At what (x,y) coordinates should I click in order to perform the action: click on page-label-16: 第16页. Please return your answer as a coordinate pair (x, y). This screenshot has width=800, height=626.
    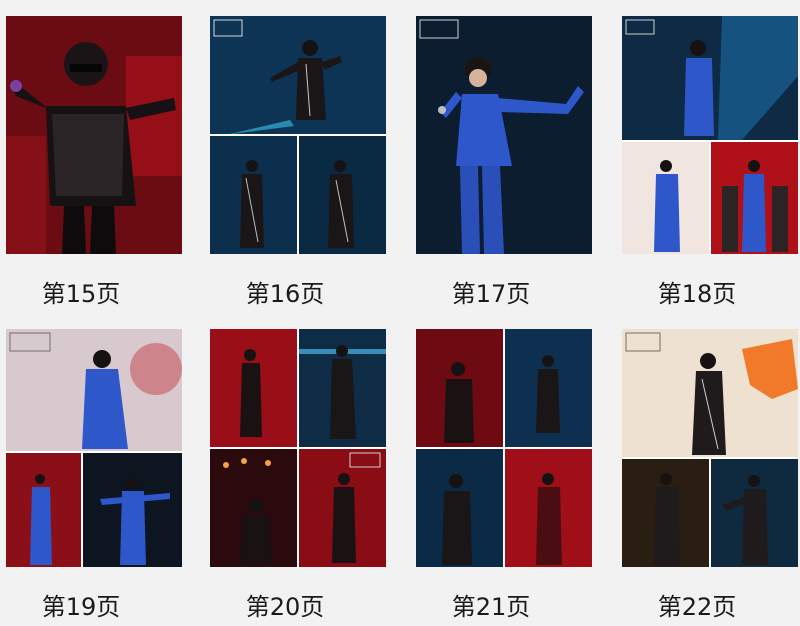
    Looking at the image, I should click on (285, 294).